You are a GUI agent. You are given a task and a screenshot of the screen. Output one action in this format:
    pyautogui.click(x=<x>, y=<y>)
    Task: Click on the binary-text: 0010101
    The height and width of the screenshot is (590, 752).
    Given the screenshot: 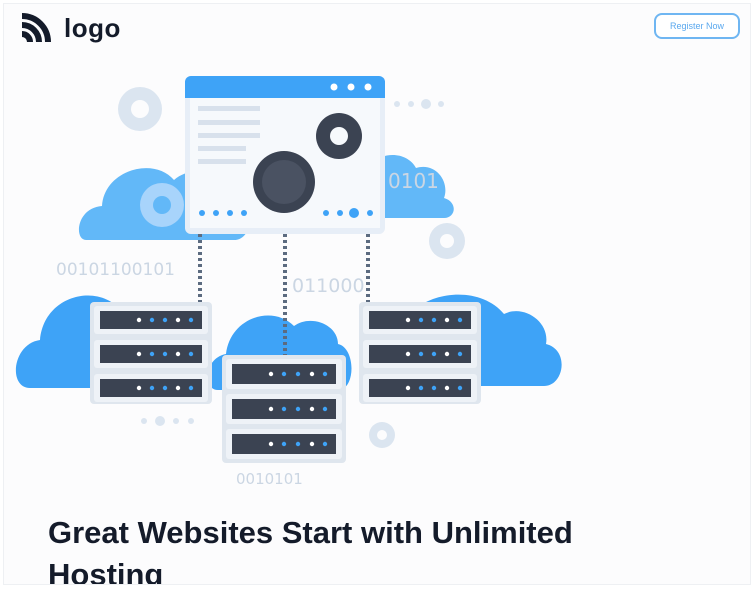 What is the action you would take?
    pyautogui.click(x=269, y=479)
    